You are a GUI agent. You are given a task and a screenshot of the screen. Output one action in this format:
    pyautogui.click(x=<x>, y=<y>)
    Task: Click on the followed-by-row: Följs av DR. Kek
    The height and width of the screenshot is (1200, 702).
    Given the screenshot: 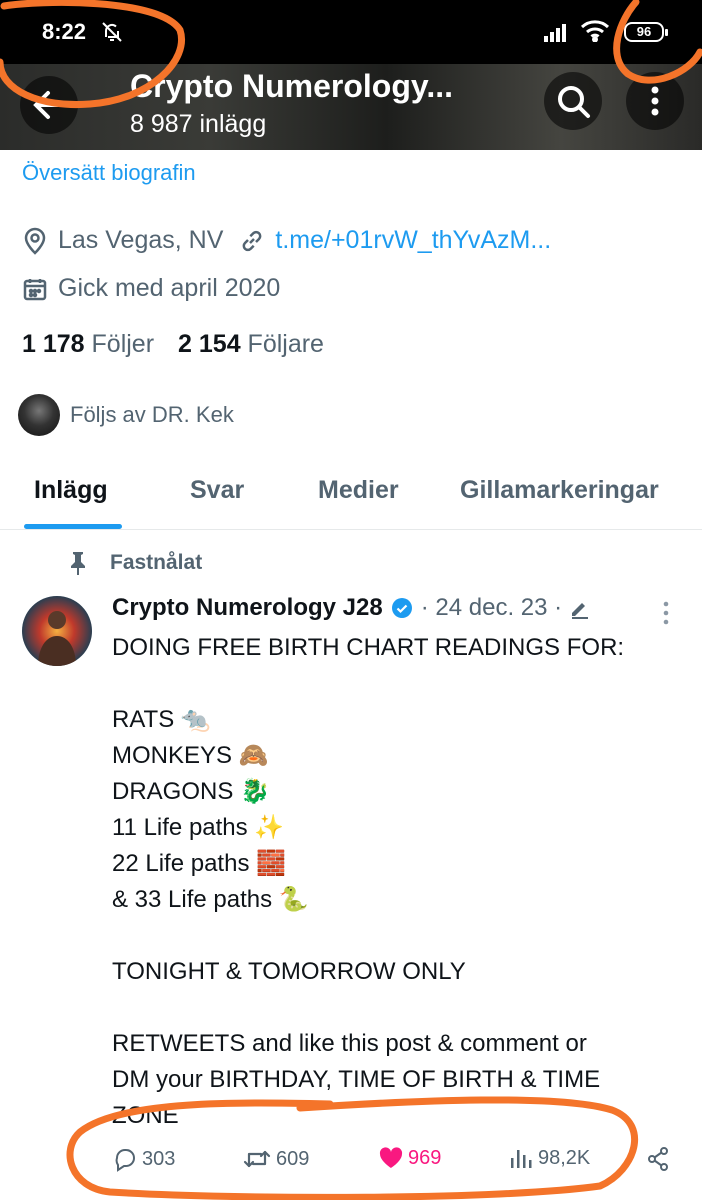 What is the action you would take?
    pyautogui.click(x=126, y=415)
    